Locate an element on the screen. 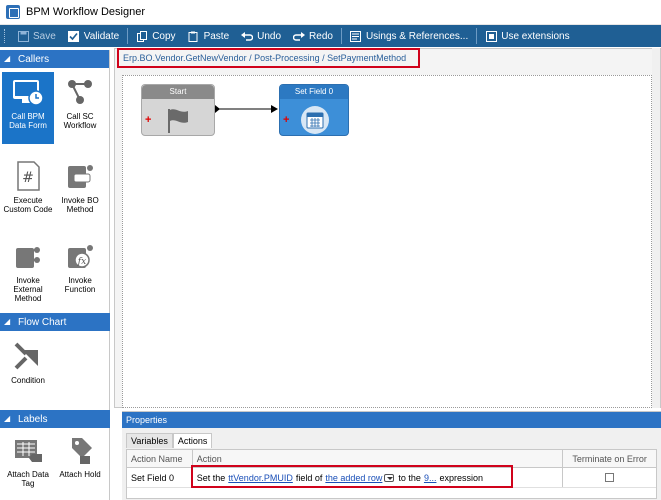 The image size is (661, 500). use-extensions-button: Use extensions is located at coordinates (527, 36).